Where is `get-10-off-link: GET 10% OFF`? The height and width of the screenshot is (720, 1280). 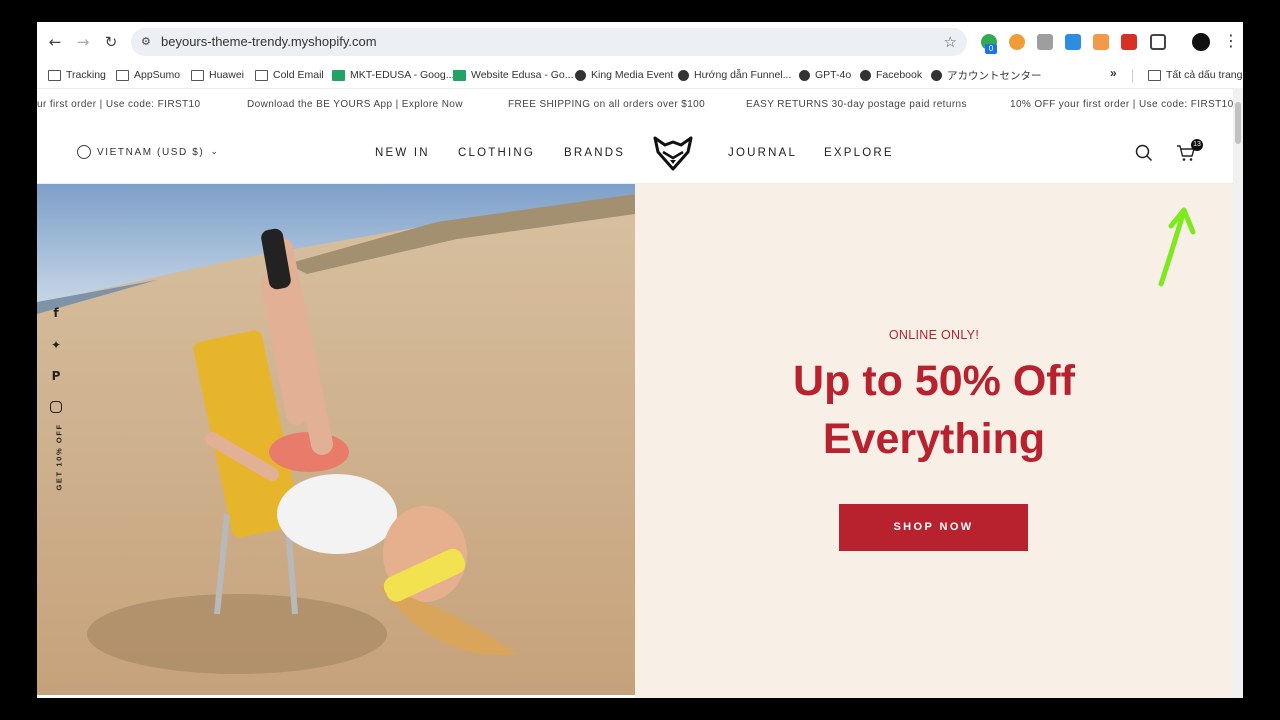
get-10-off-link: GET 10% OFF is located at coordinates (59, 456).